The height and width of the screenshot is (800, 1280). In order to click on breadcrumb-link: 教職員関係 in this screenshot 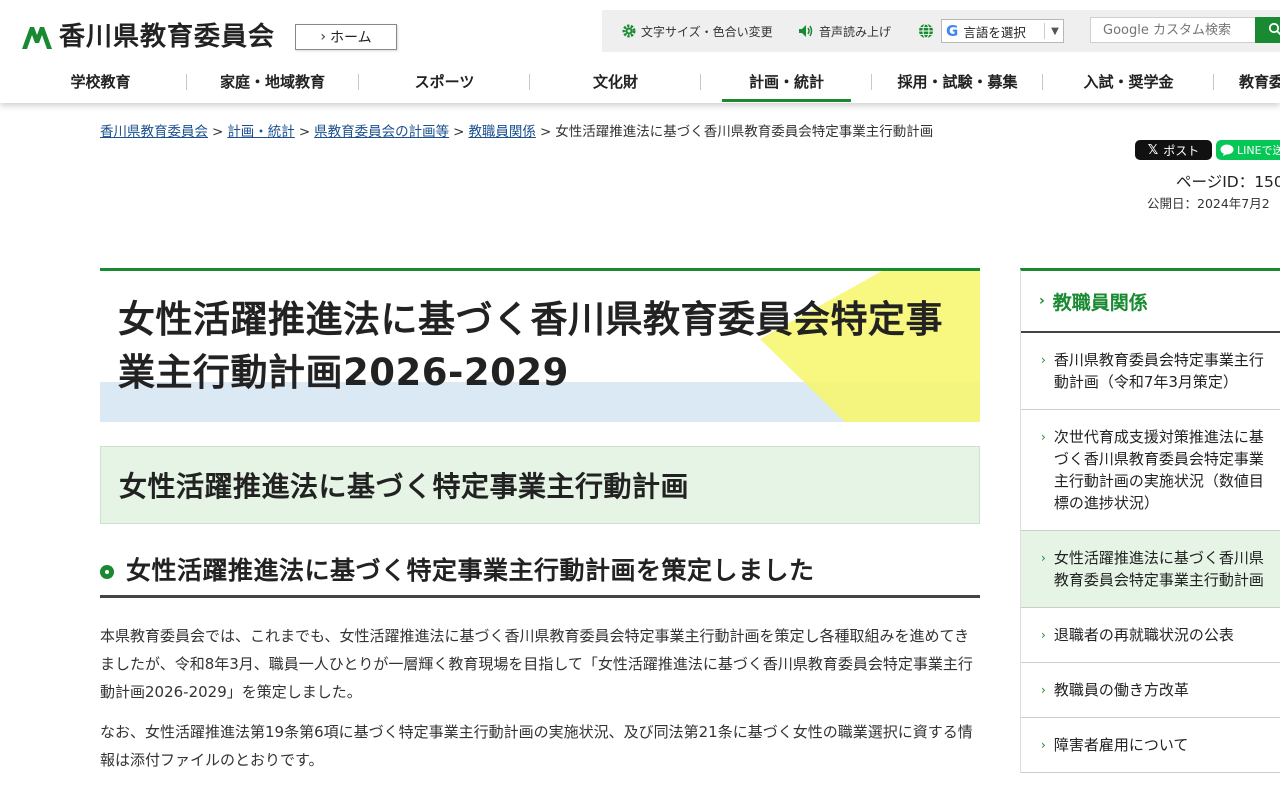, I will do `click(502, 132)`.